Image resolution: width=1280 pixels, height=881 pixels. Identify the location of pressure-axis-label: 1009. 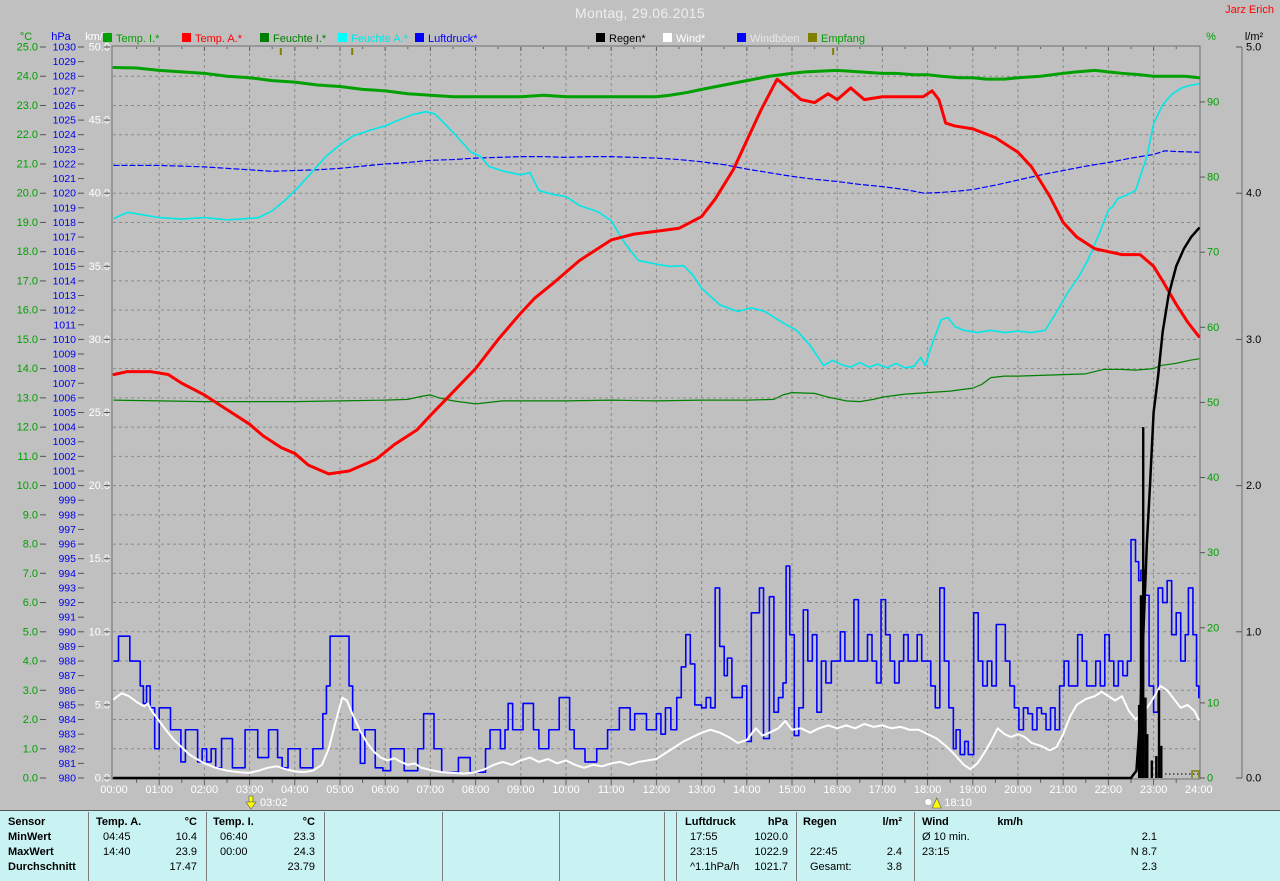
(65, 355).